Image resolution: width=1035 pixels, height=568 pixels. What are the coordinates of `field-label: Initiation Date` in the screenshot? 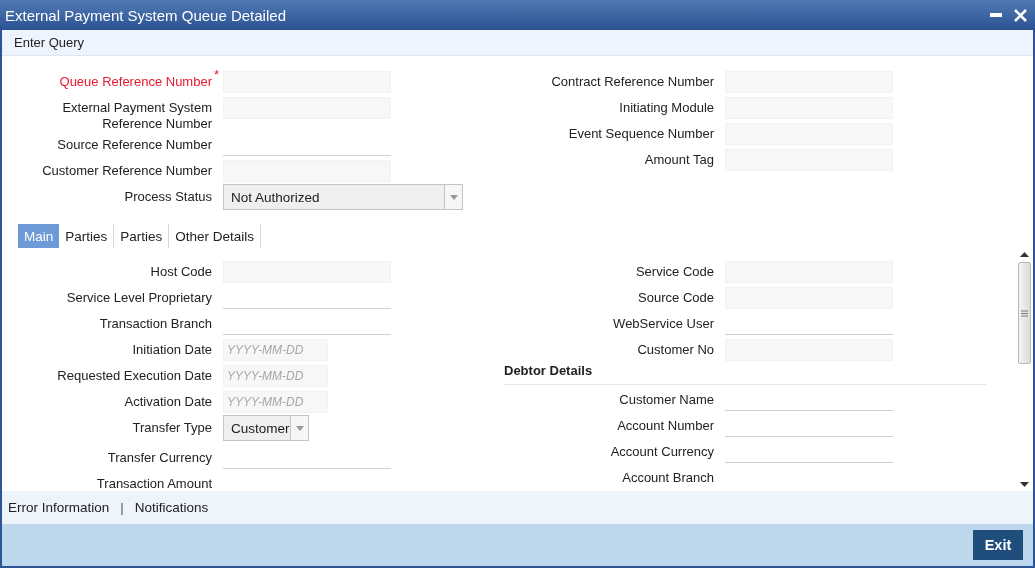 It's located at (171, 349).